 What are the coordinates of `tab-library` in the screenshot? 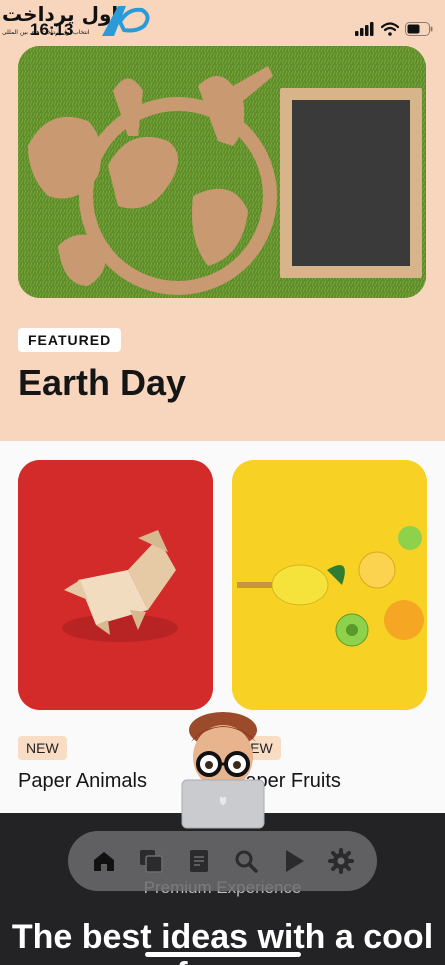 It's located at (199, 861).